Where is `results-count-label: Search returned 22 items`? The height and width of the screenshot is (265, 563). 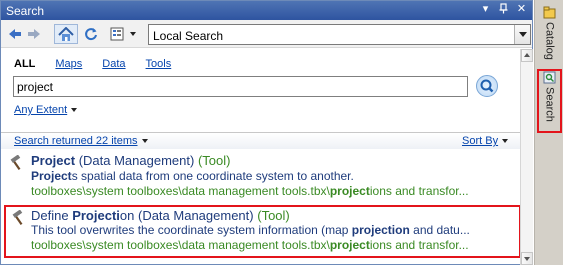
results-count-label: Search returned 22 items is located at coordinates (76, 141).